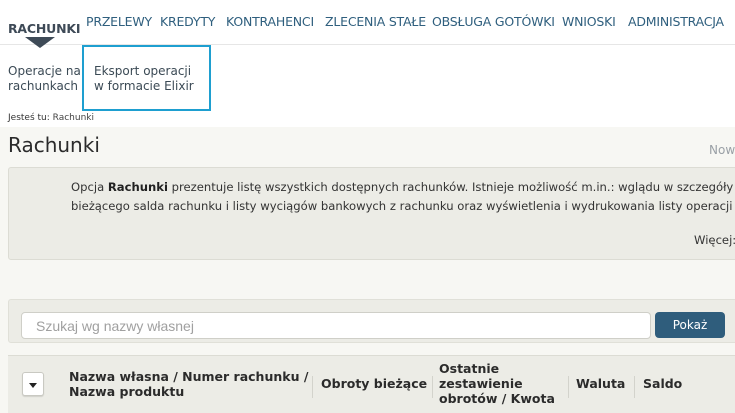 This screenshot has height=413, width=735. I want to click on page-title: Rachunki, so click(54, 145).